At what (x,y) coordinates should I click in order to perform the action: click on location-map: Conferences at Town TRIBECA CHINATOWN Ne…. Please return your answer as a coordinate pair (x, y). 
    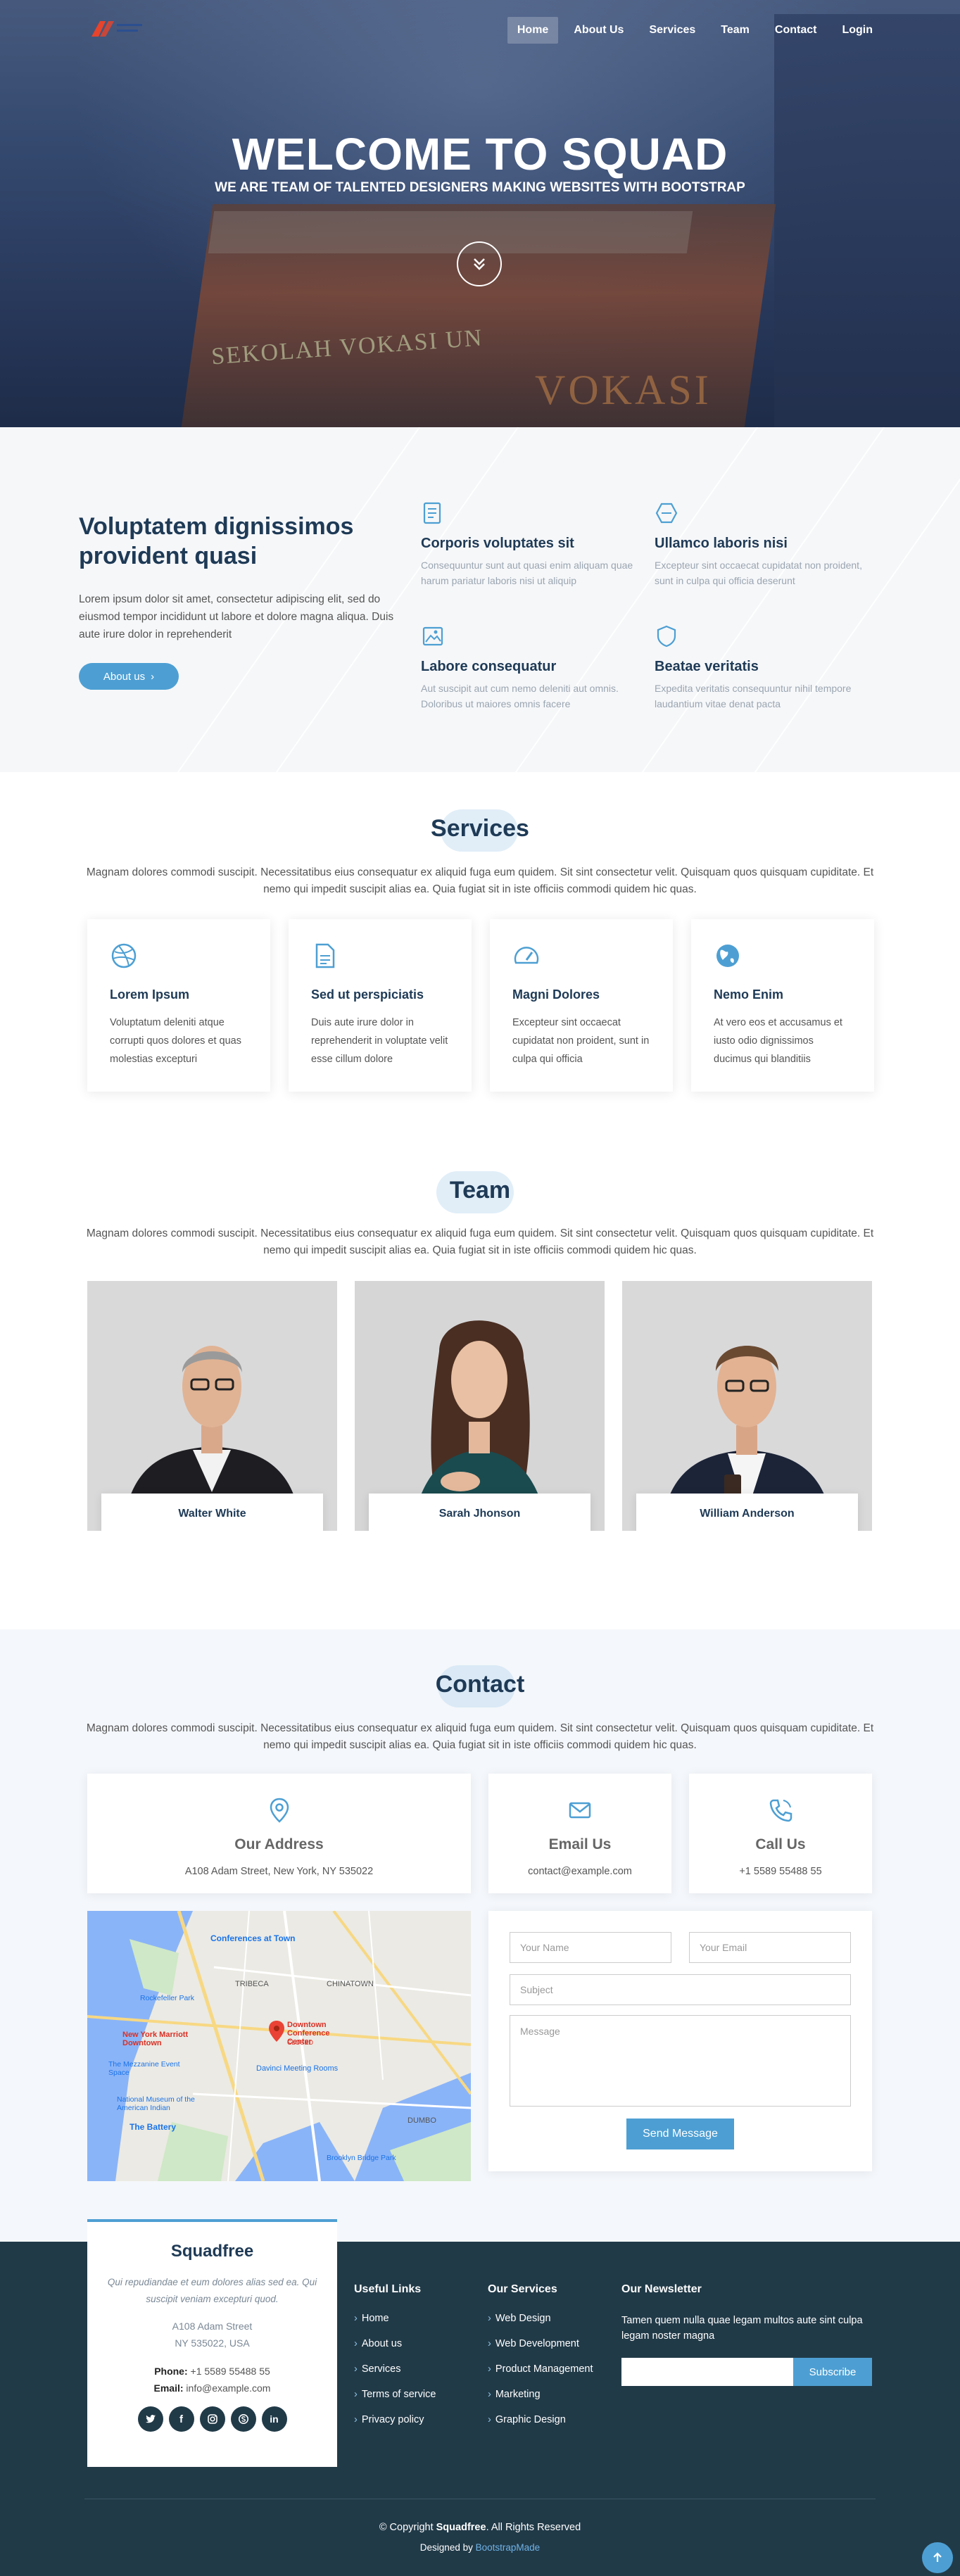
    Looking at the image, I should click on (279, 2046).